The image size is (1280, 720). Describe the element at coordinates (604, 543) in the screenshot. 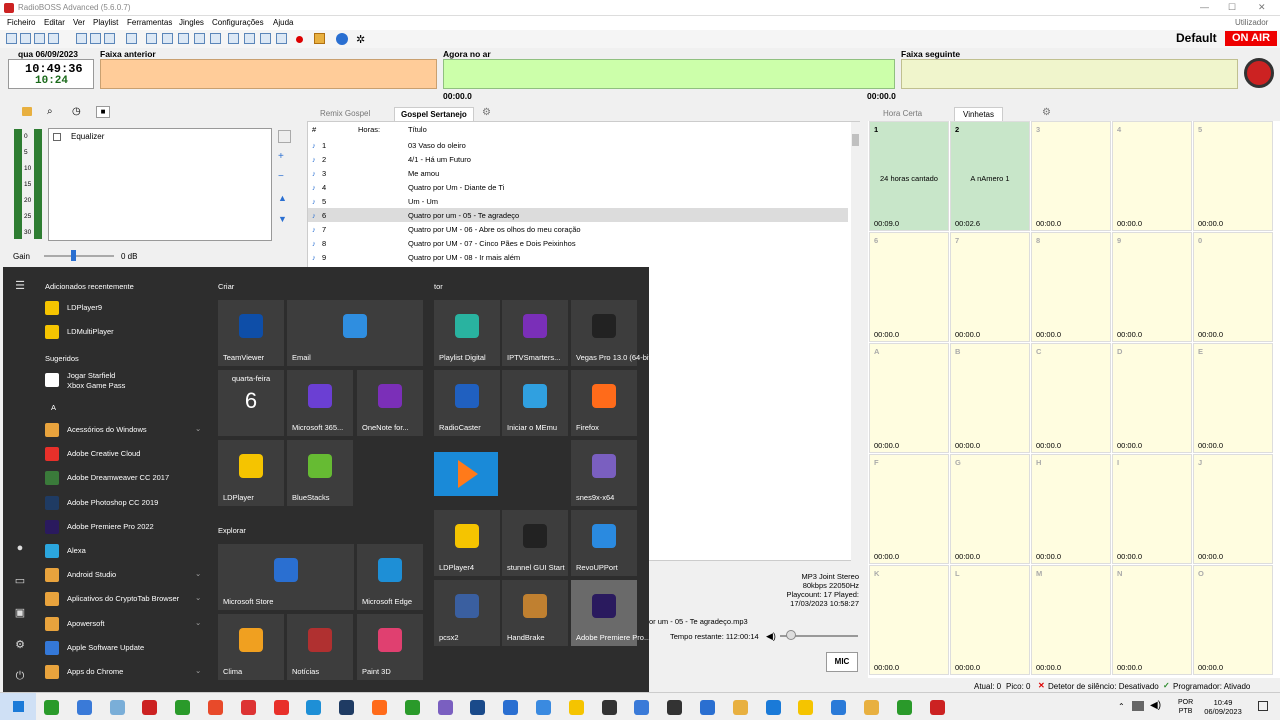

I see `start-tile: RevoUPPort` at that location.